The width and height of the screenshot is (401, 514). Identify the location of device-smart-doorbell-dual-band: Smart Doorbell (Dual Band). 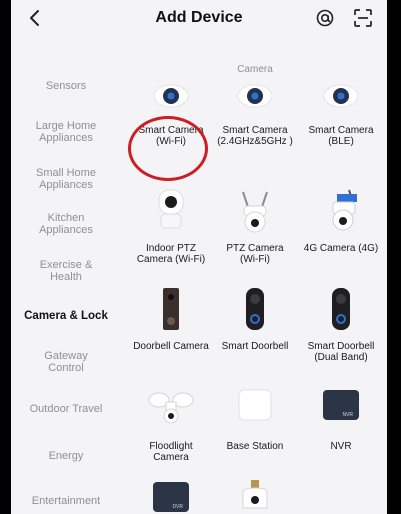
(341, 324).